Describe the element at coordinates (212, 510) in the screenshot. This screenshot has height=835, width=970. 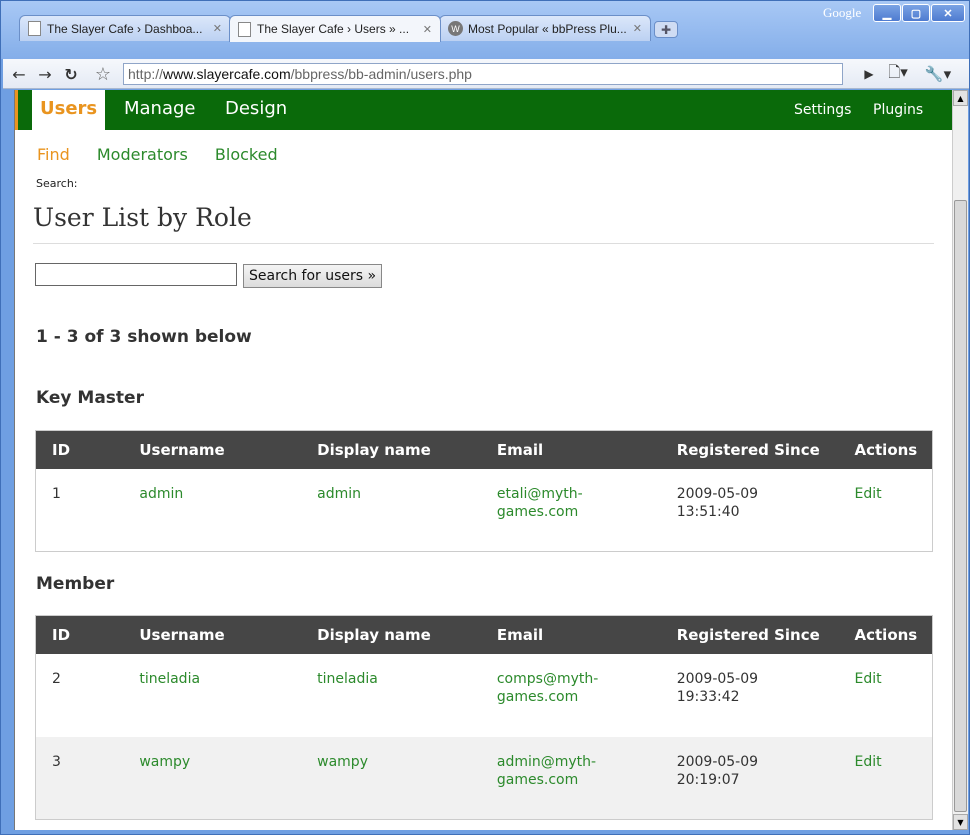
I see `username-link: admin` at that location.